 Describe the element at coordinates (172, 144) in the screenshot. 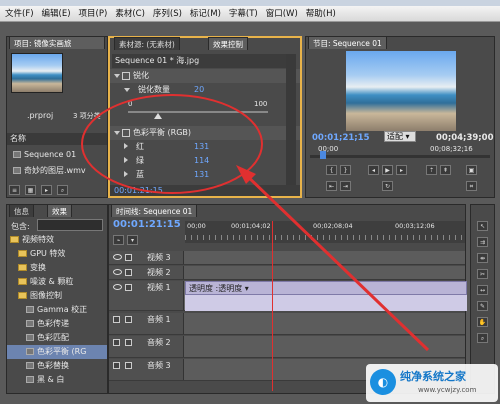

I see `annotation-ellipse` at that location.